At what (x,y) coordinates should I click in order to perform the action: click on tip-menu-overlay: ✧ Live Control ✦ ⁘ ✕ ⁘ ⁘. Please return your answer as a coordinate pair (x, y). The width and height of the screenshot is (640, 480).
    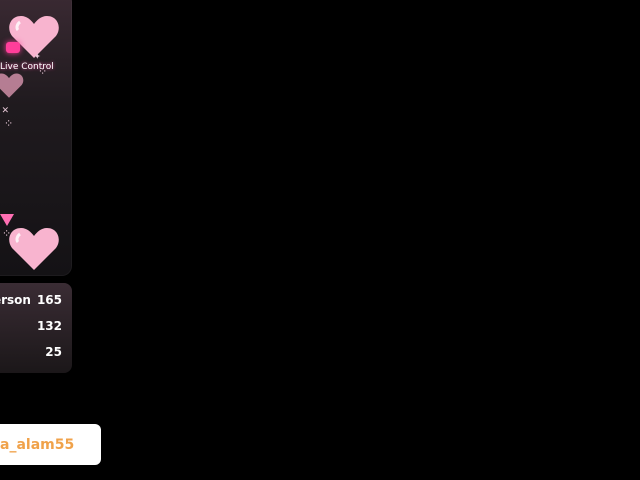
    Looking at the image, I should click on (36, 138).